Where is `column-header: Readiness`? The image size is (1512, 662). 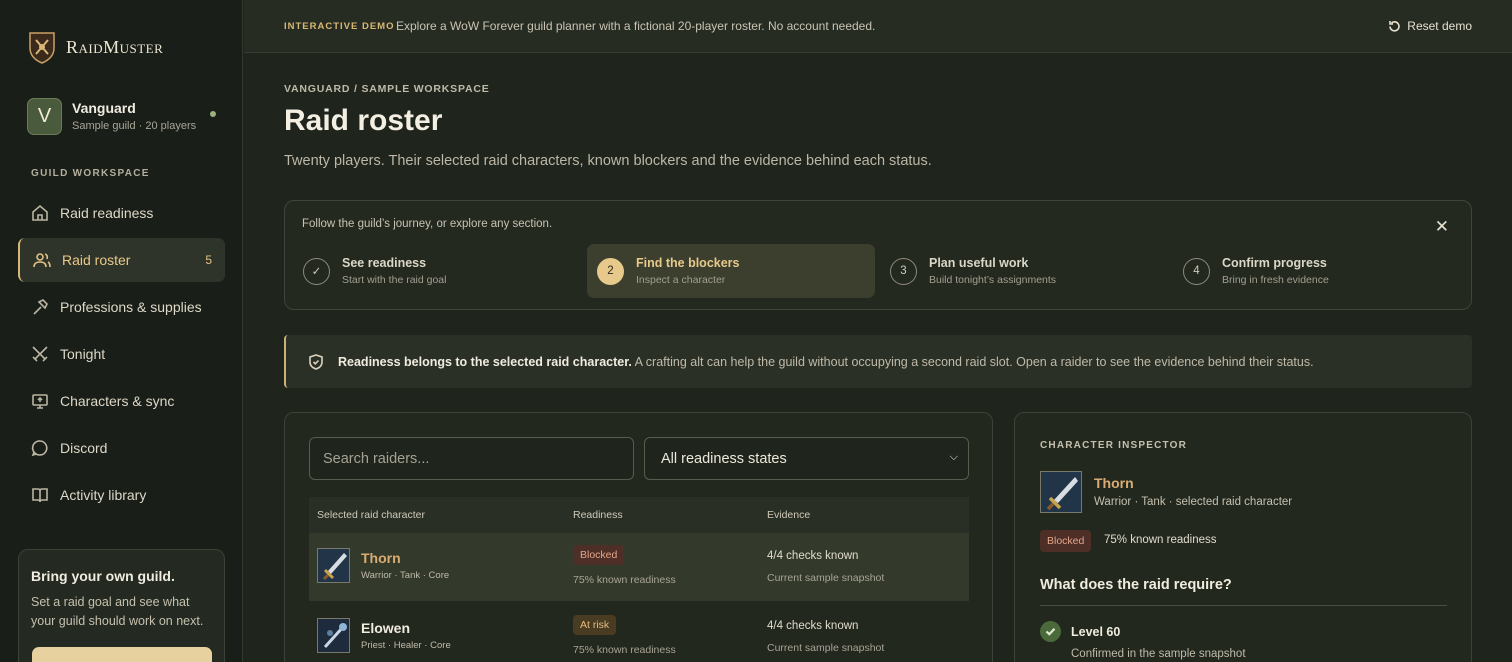
column-header: Readiness is located at coordinates (598, 515).